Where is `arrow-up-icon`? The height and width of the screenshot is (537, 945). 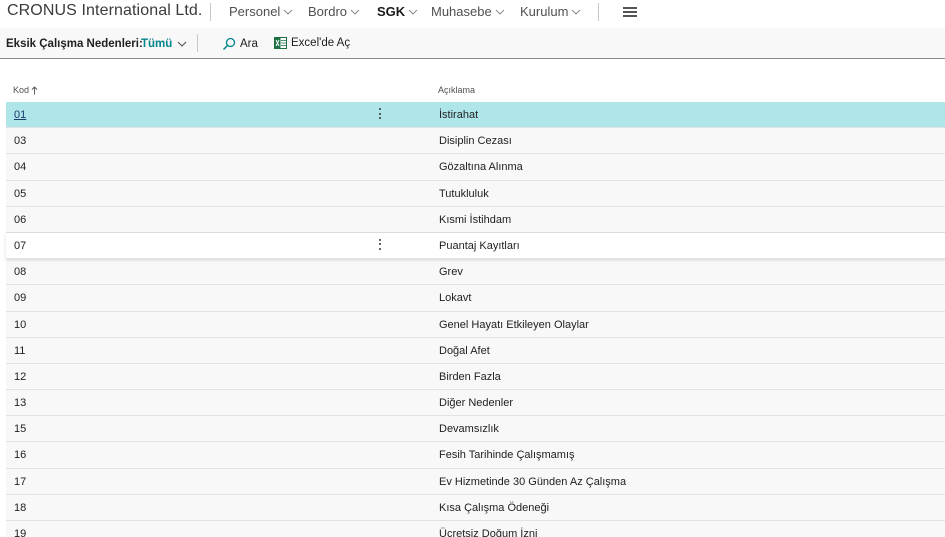
arrow-up-icon is located at coordinates (34, 89).